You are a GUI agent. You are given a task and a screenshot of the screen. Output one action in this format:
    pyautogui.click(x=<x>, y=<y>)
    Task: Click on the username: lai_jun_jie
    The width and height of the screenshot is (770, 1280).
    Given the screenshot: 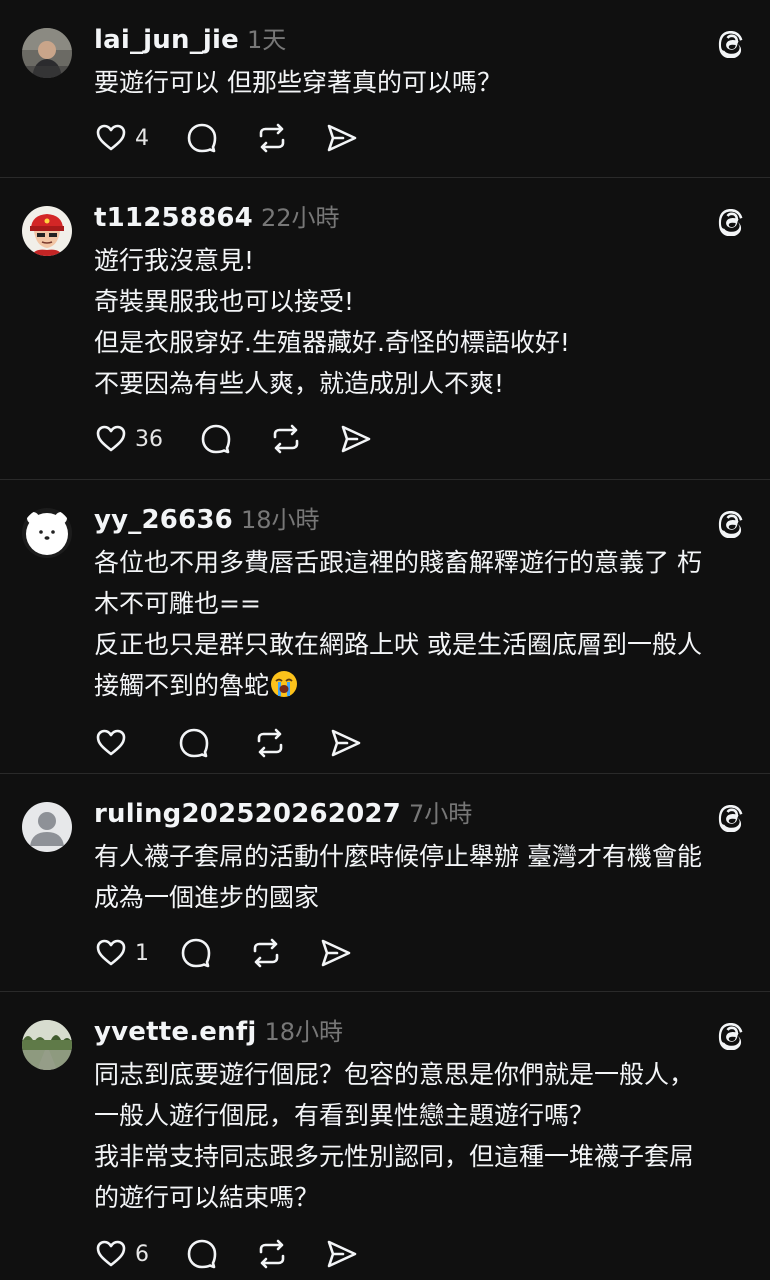 What is the action you would take?
    pyautogui.click(x=166, y=40)
    